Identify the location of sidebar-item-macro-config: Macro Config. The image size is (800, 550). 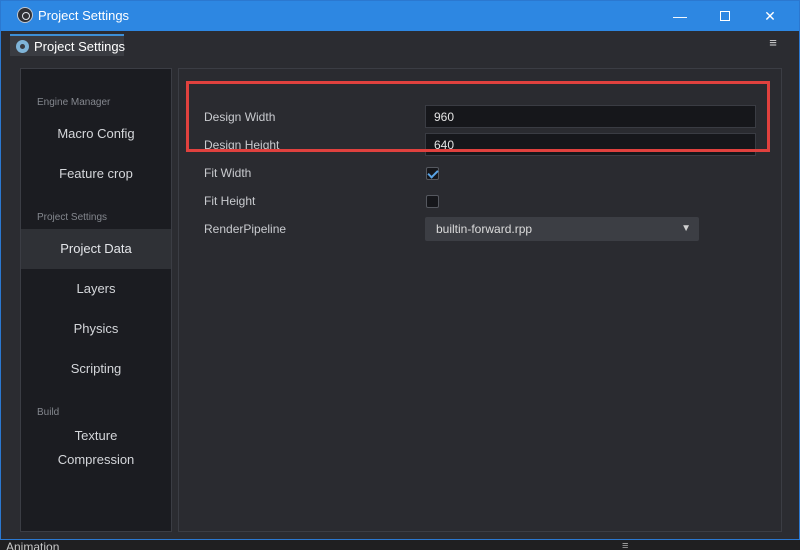
(96, 134).